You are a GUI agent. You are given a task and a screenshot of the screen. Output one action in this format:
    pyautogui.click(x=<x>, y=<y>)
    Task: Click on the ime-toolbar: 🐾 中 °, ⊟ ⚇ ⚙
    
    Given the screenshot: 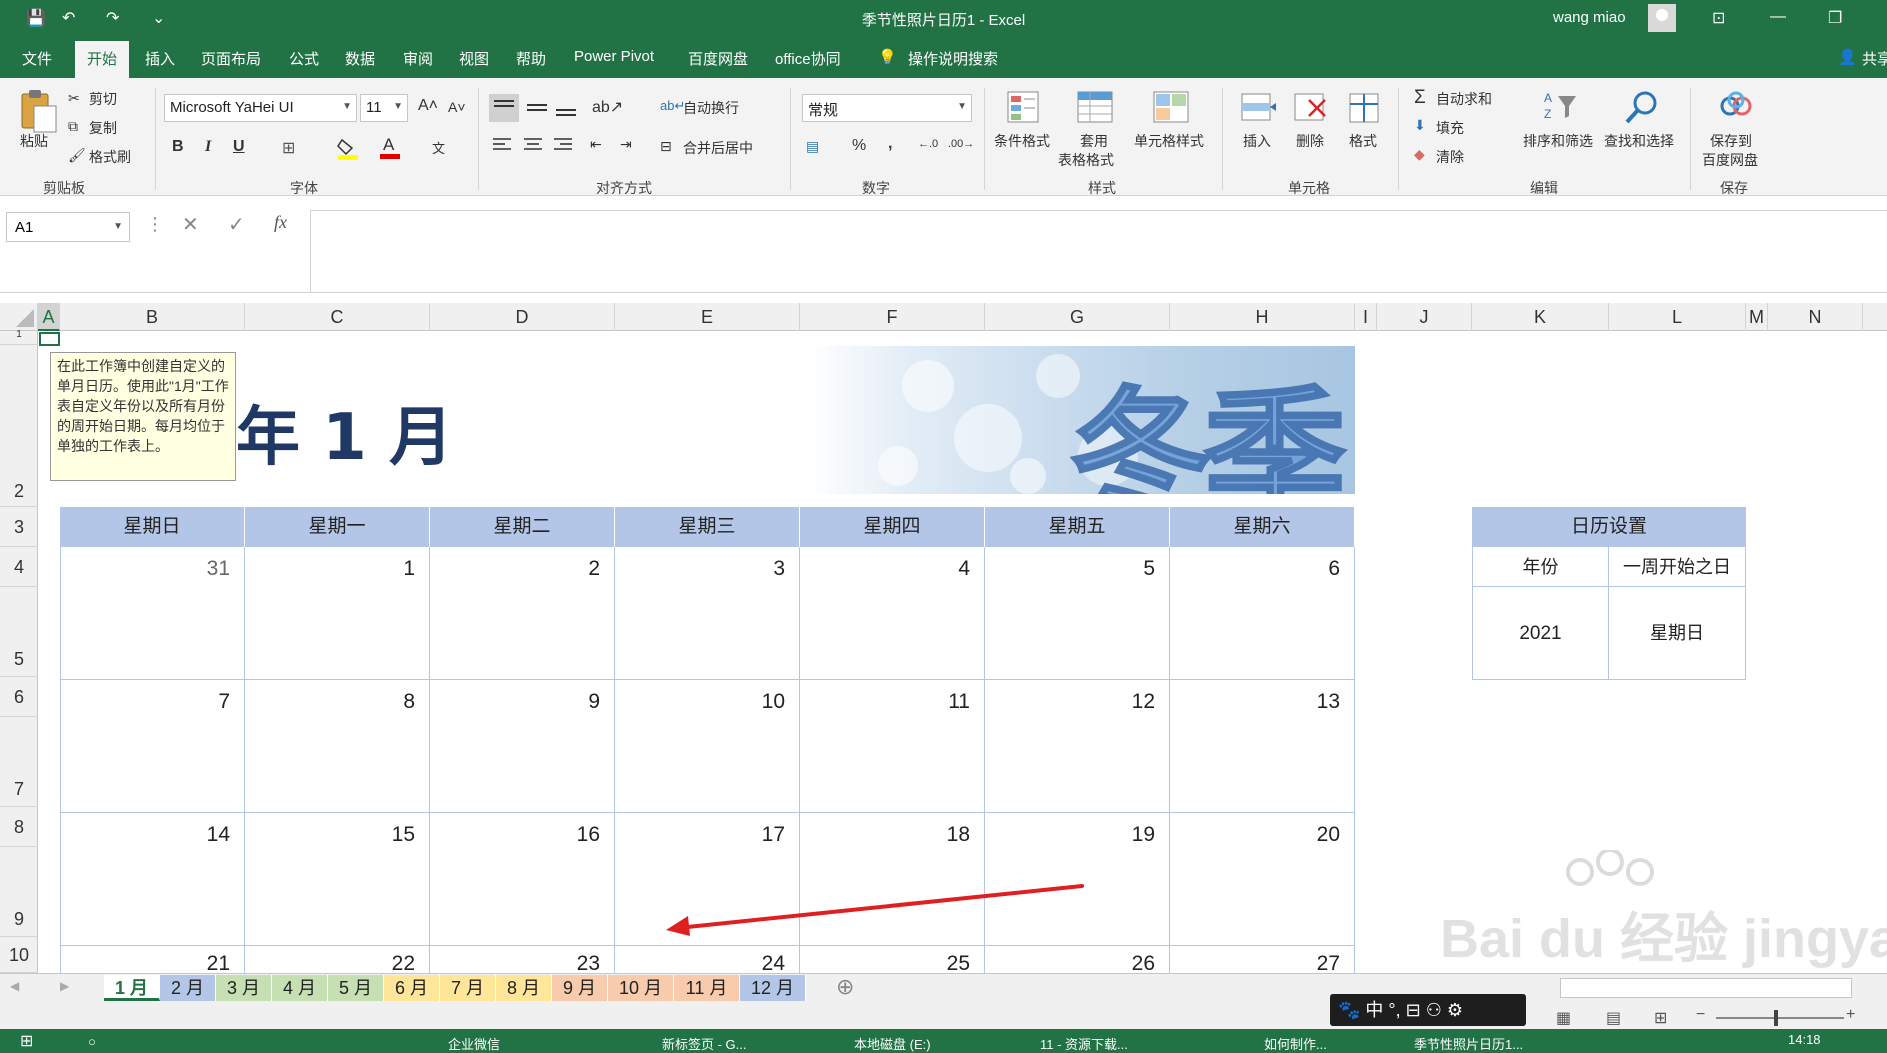 What is the action you would take?
    pyautogui.click(x=1428, y=1010)
    